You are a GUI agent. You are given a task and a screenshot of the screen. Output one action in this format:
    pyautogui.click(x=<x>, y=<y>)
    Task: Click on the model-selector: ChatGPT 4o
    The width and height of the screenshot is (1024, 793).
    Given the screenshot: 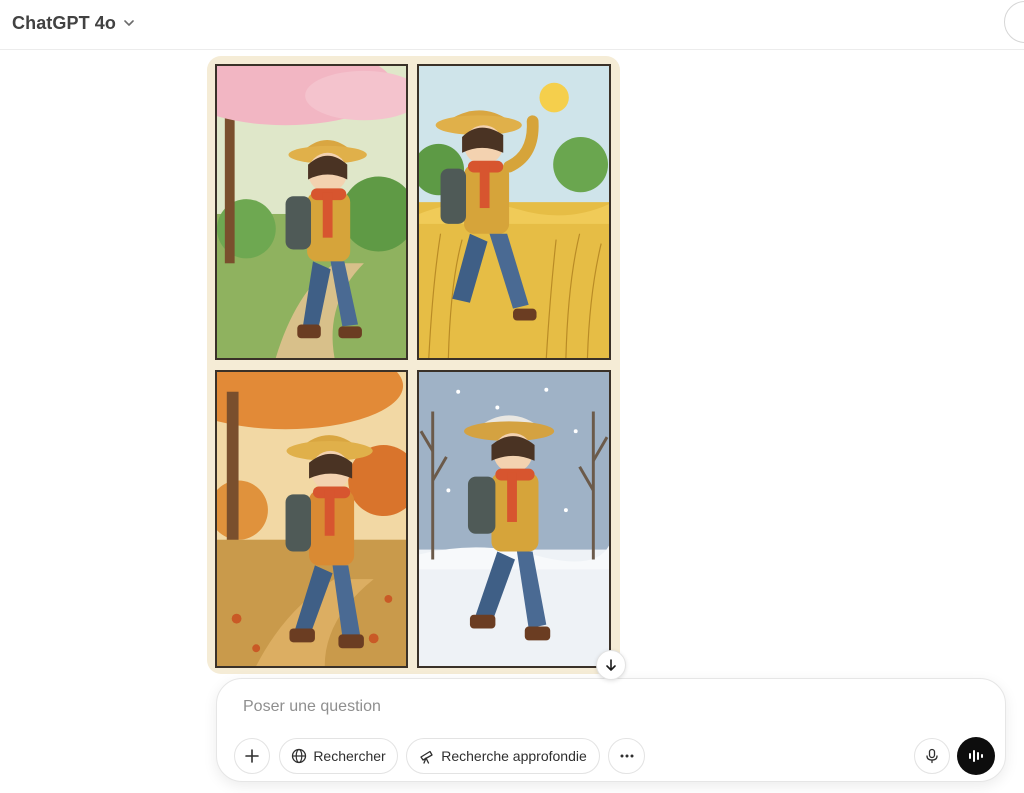 What is the action you would take?
    pyautogui.click(x=75, y=23)
    